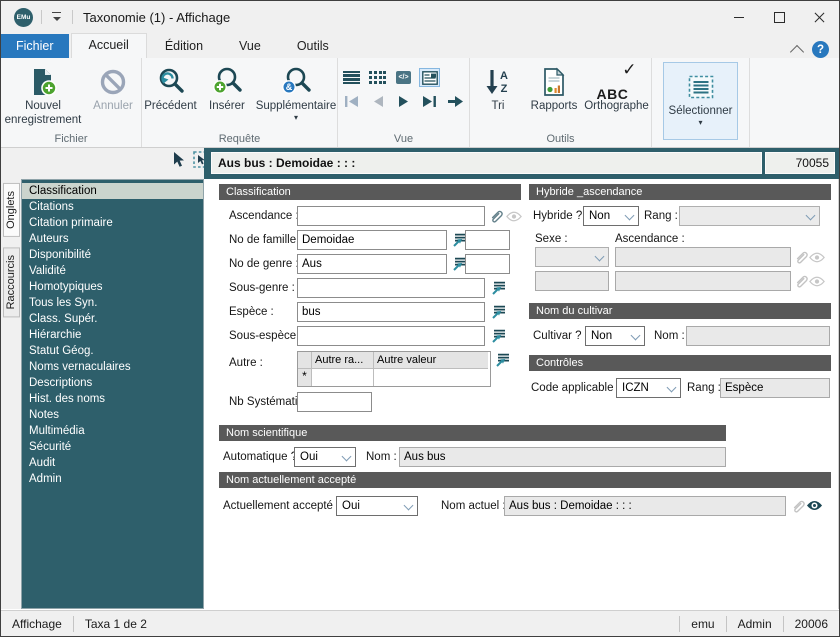 The image size is (840, 637). I want to click on sidebar-item-hierarchie: Hiérarchie, so click(112, 335).